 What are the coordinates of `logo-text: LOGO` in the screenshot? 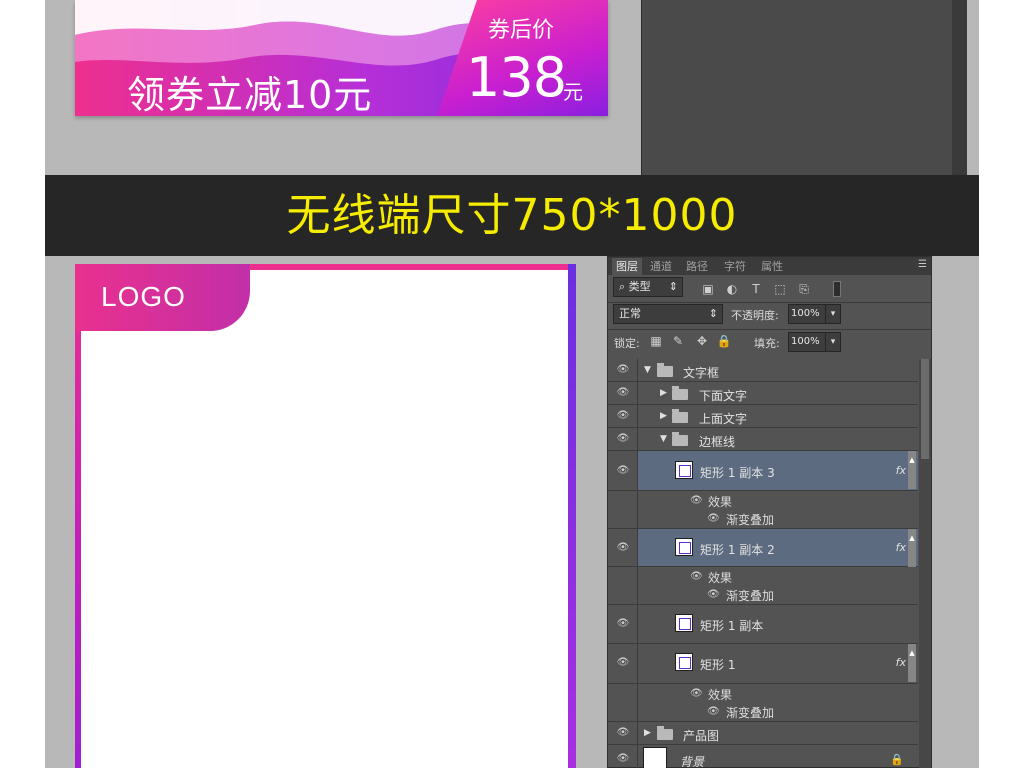 It's located at (143, 296).